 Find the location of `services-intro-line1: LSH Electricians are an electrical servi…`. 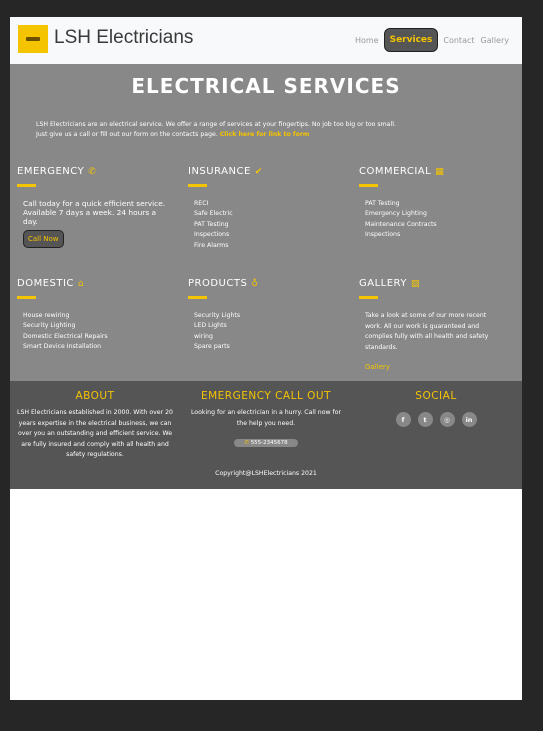

services-intro-line1: LSH Electricians are an electrical servi… is located at coordinates (216, 124).